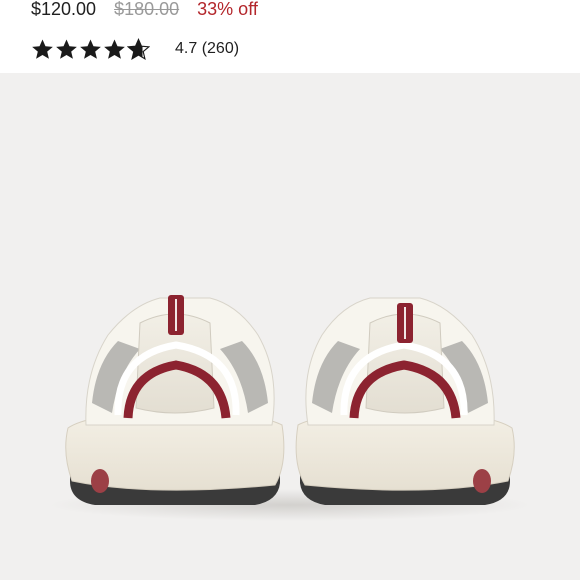  What do you see at coordinates (147, 9) in the screenshot?
I see `original-price: $180.00` at bounding box center [147, 9].